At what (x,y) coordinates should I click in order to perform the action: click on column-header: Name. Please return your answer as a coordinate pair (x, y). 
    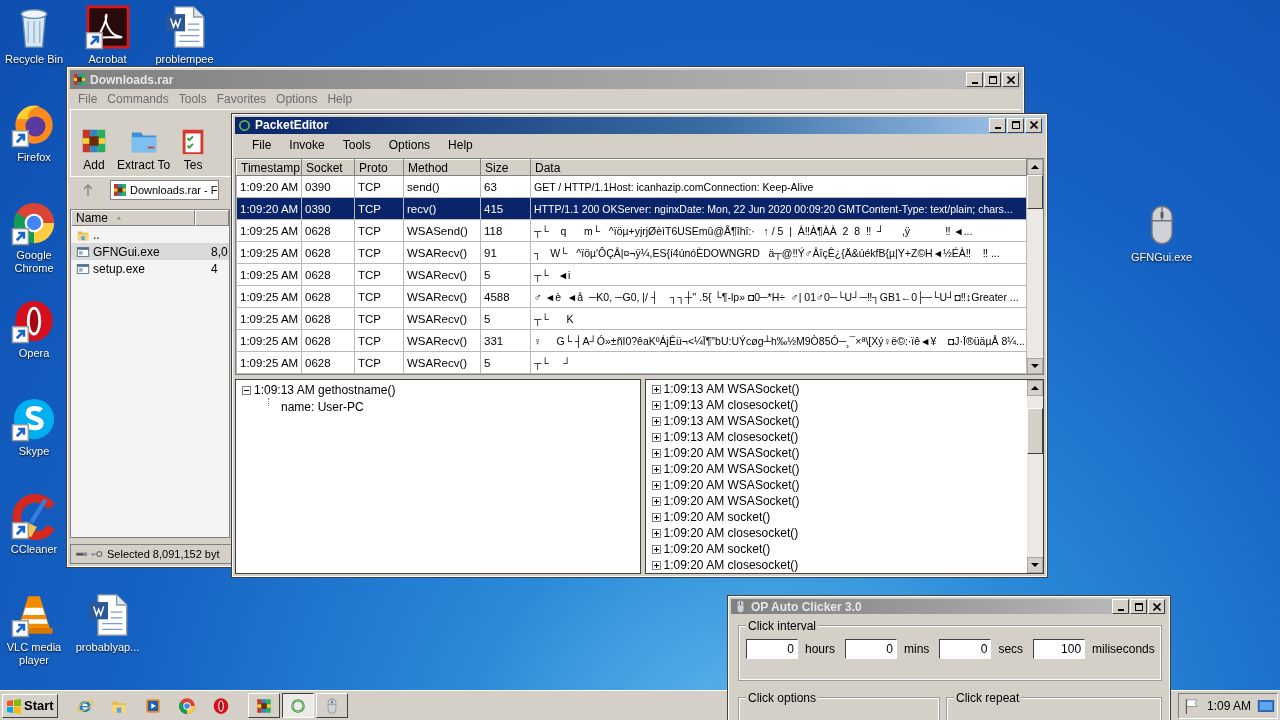
    Looking at the image, I should click on (133, 218).